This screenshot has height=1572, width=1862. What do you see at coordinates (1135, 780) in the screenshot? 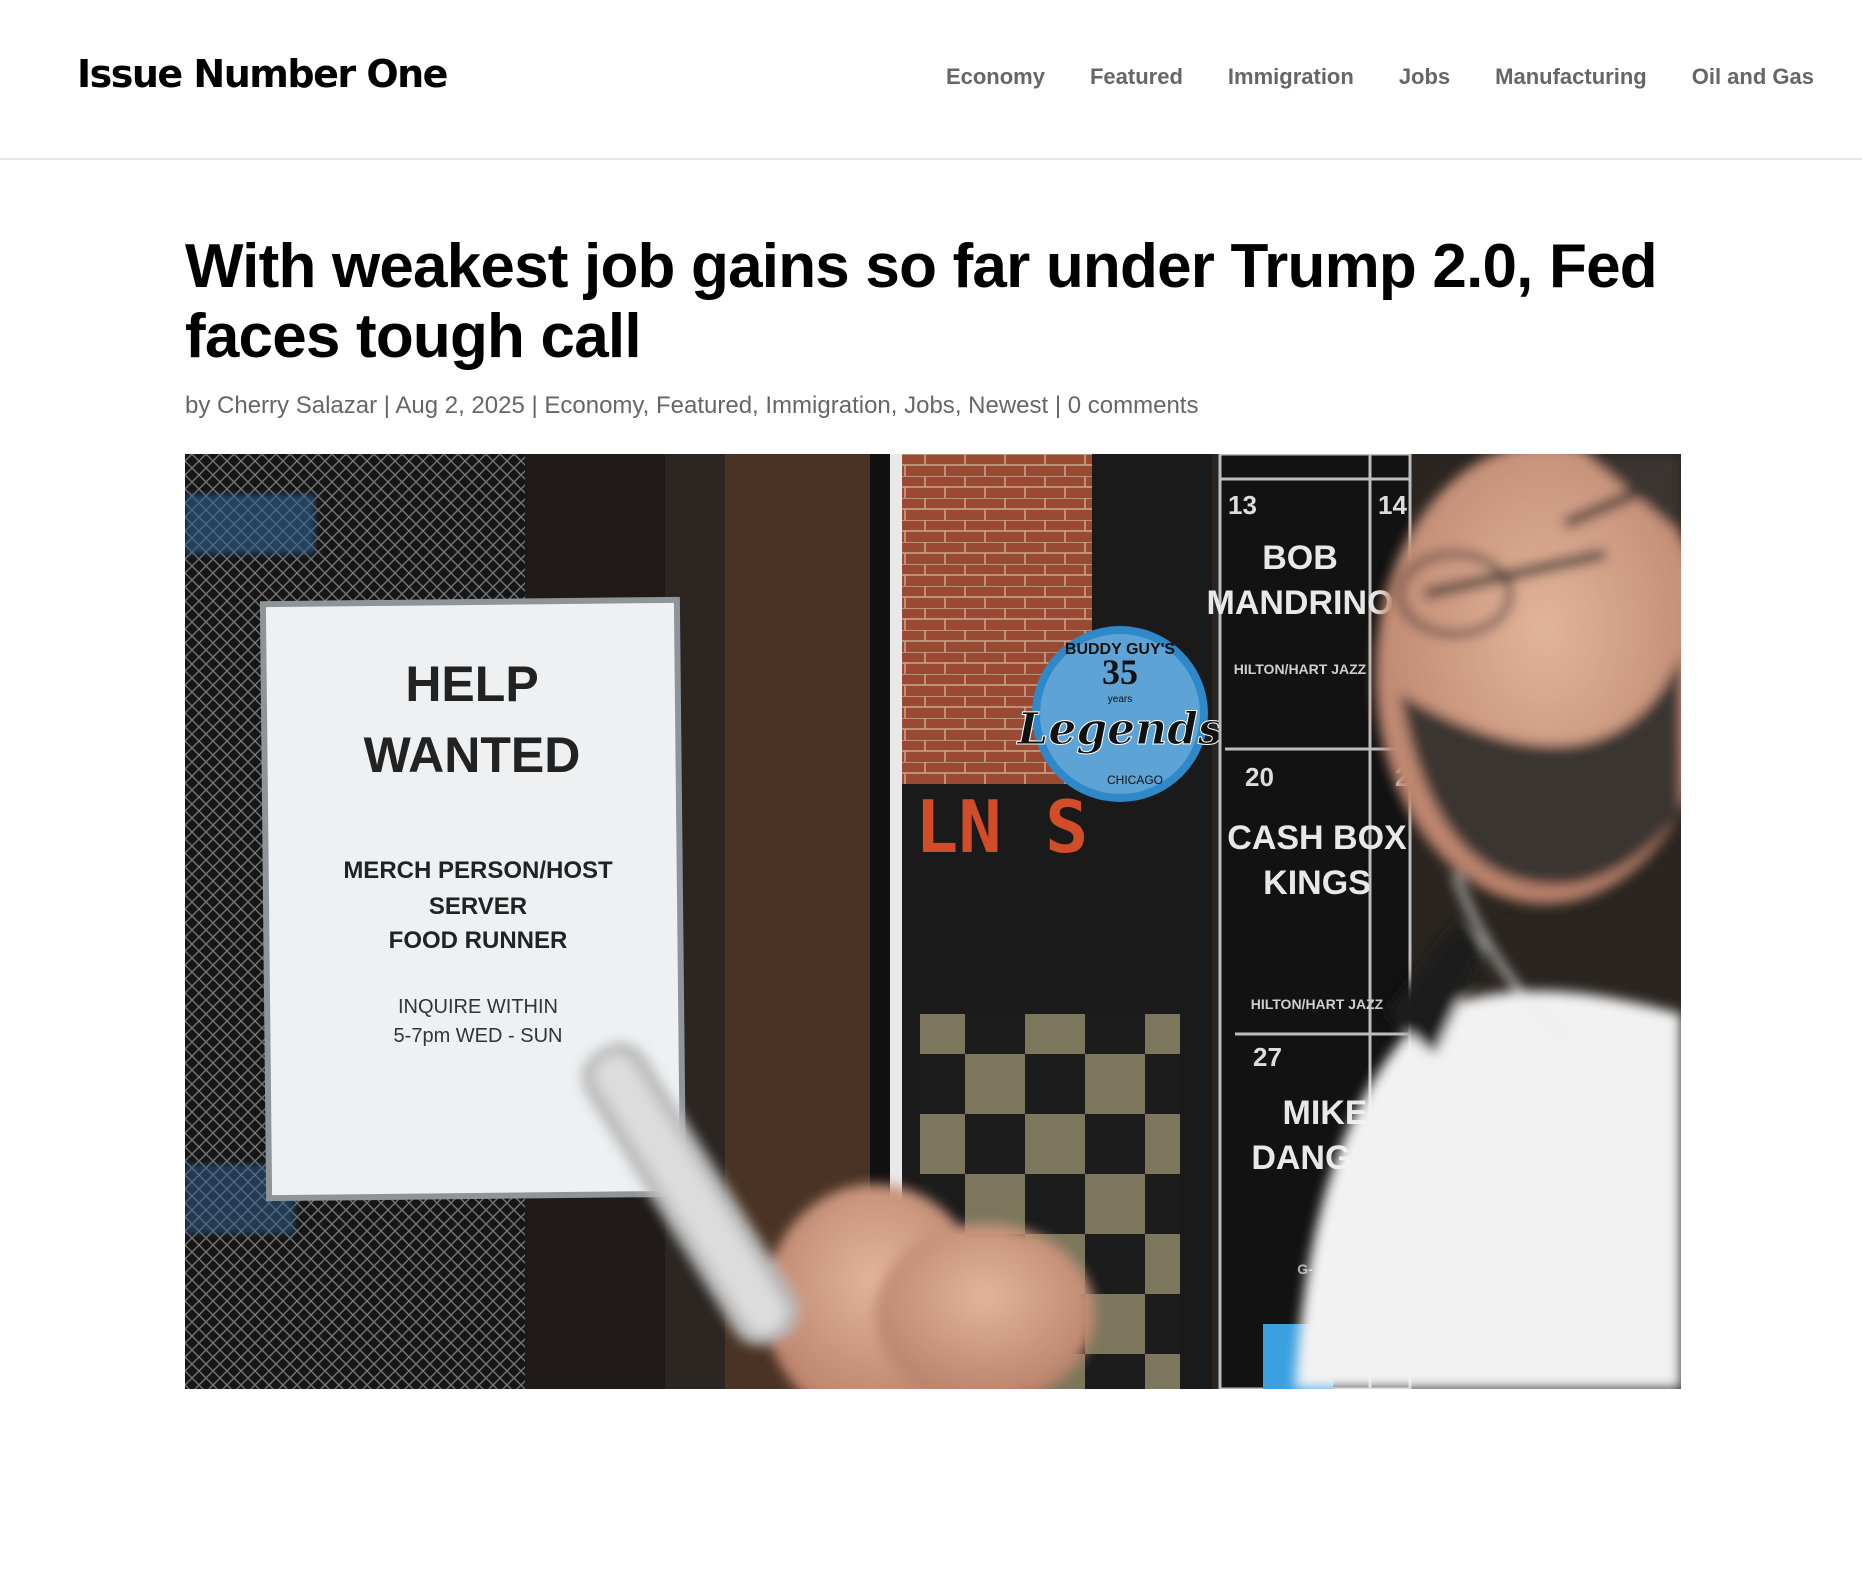
I see `sticker-city: CHICAGO` at bounding box center [1135, 780].